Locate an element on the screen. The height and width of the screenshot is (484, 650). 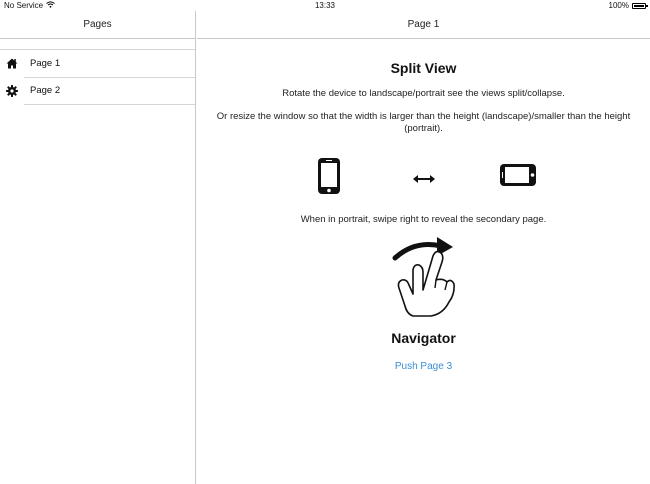
sidebar-title: Pages is located at coordinates (97, 25).